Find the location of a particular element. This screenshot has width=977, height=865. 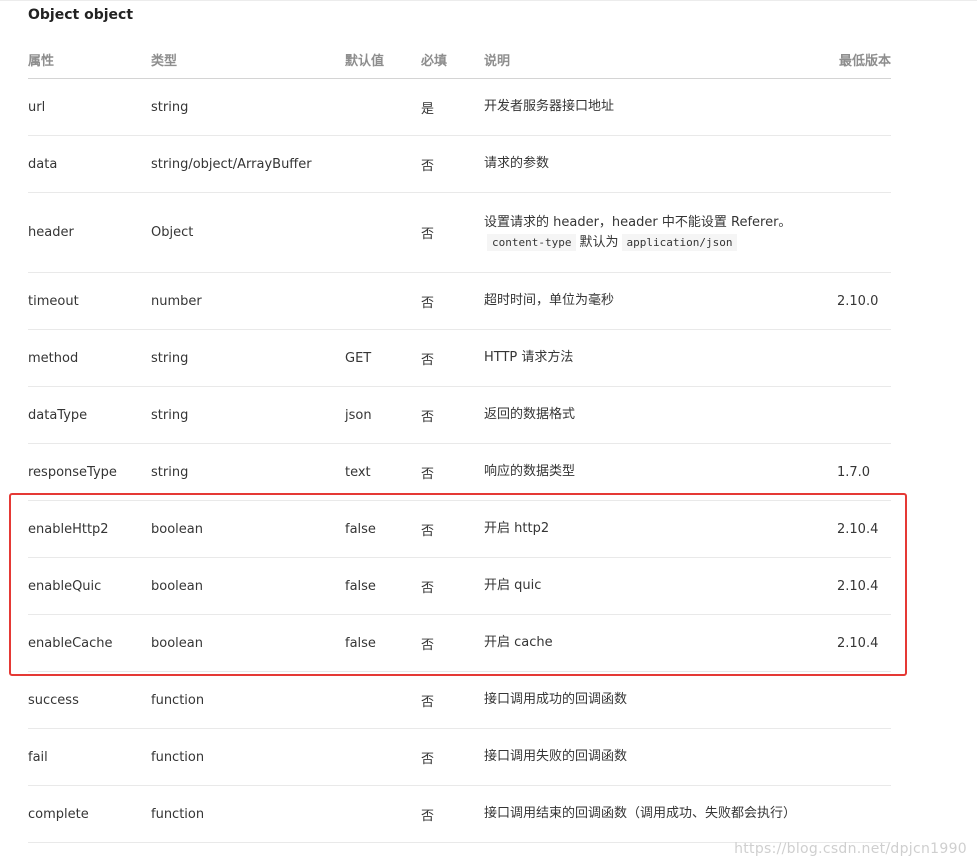

section-title: Object object is located at coordinates (81, 15).